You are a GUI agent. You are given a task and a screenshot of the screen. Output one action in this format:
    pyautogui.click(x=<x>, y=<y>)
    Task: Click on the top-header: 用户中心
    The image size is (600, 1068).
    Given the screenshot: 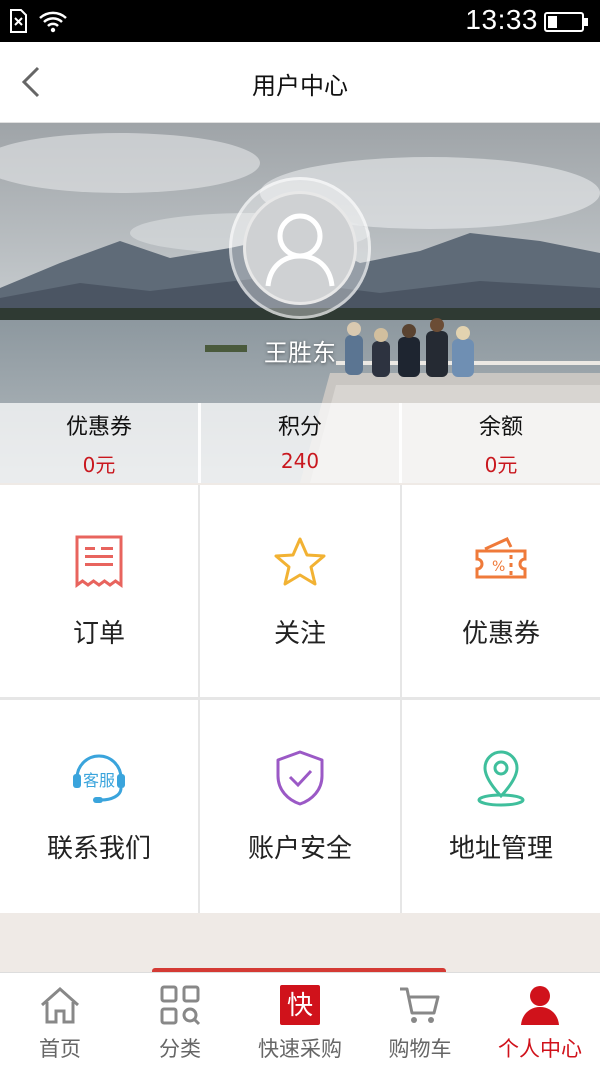 What is the action you would take?
    pyautogui.click(x=300, y=82)
    